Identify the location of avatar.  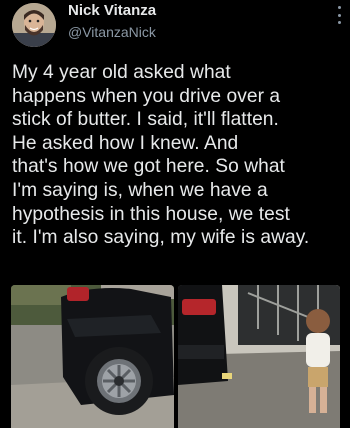
(34, 25).